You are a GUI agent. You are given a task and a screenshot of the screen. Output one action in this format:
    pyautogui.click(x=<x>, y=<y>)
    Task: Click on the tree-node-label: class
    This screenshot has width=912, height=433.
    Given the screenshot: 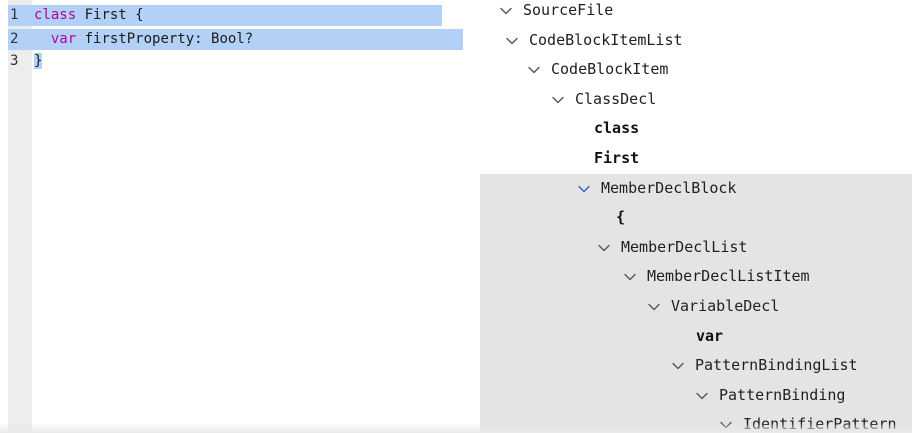 What is the action you would take?
    pyautogui.click(x=617, y=128)
    